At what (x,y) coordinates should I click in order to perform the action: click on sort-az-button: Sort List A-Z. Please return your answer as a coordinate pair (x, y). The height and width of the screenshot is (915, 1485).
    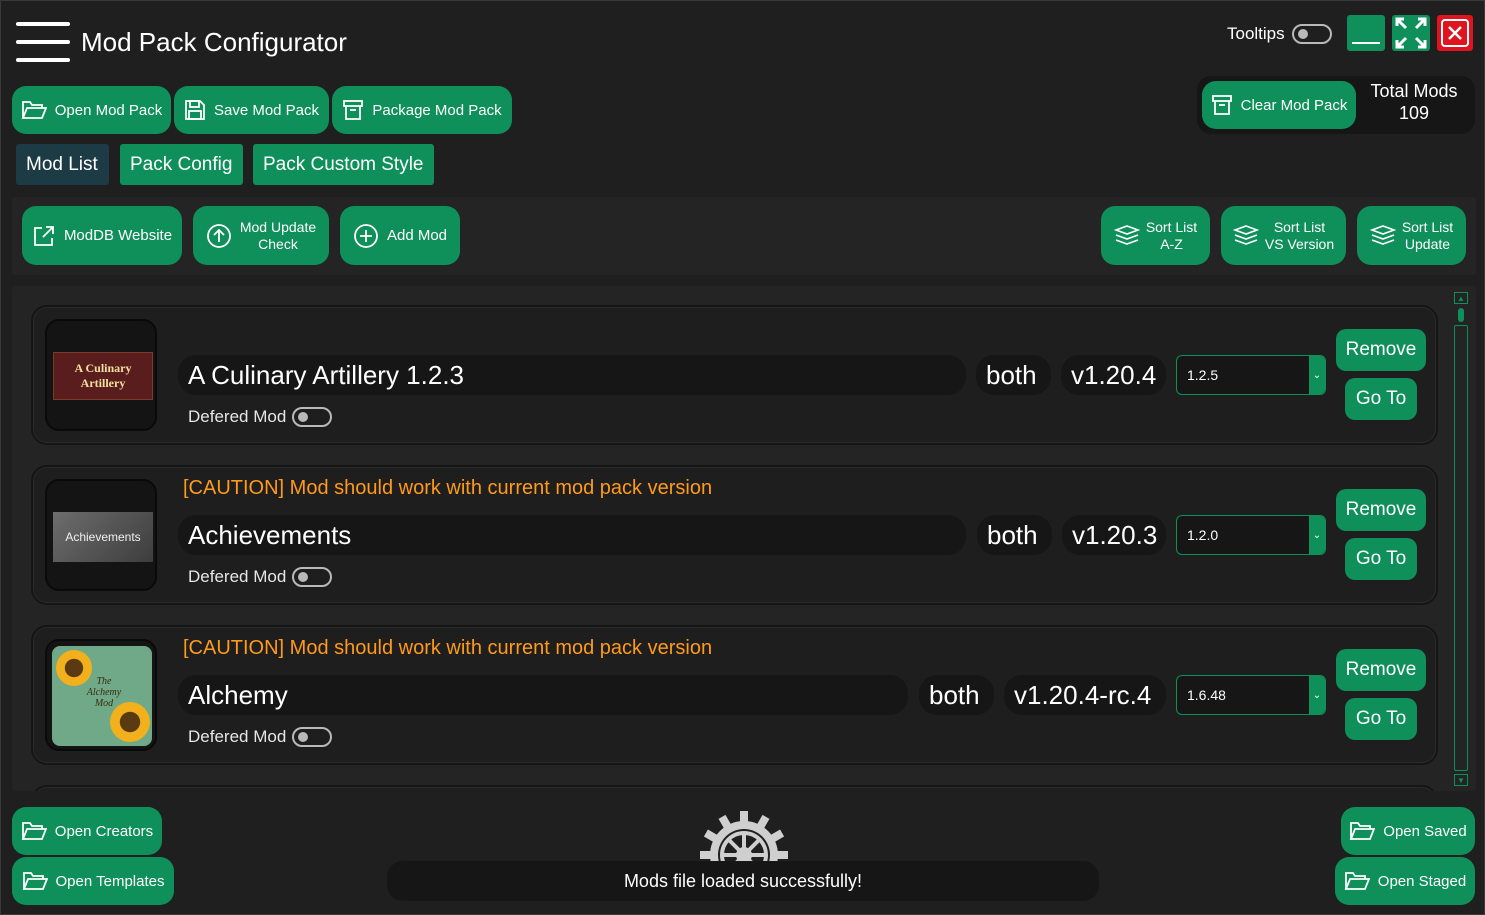
    Looking at the image, I should click on (1155, 235).